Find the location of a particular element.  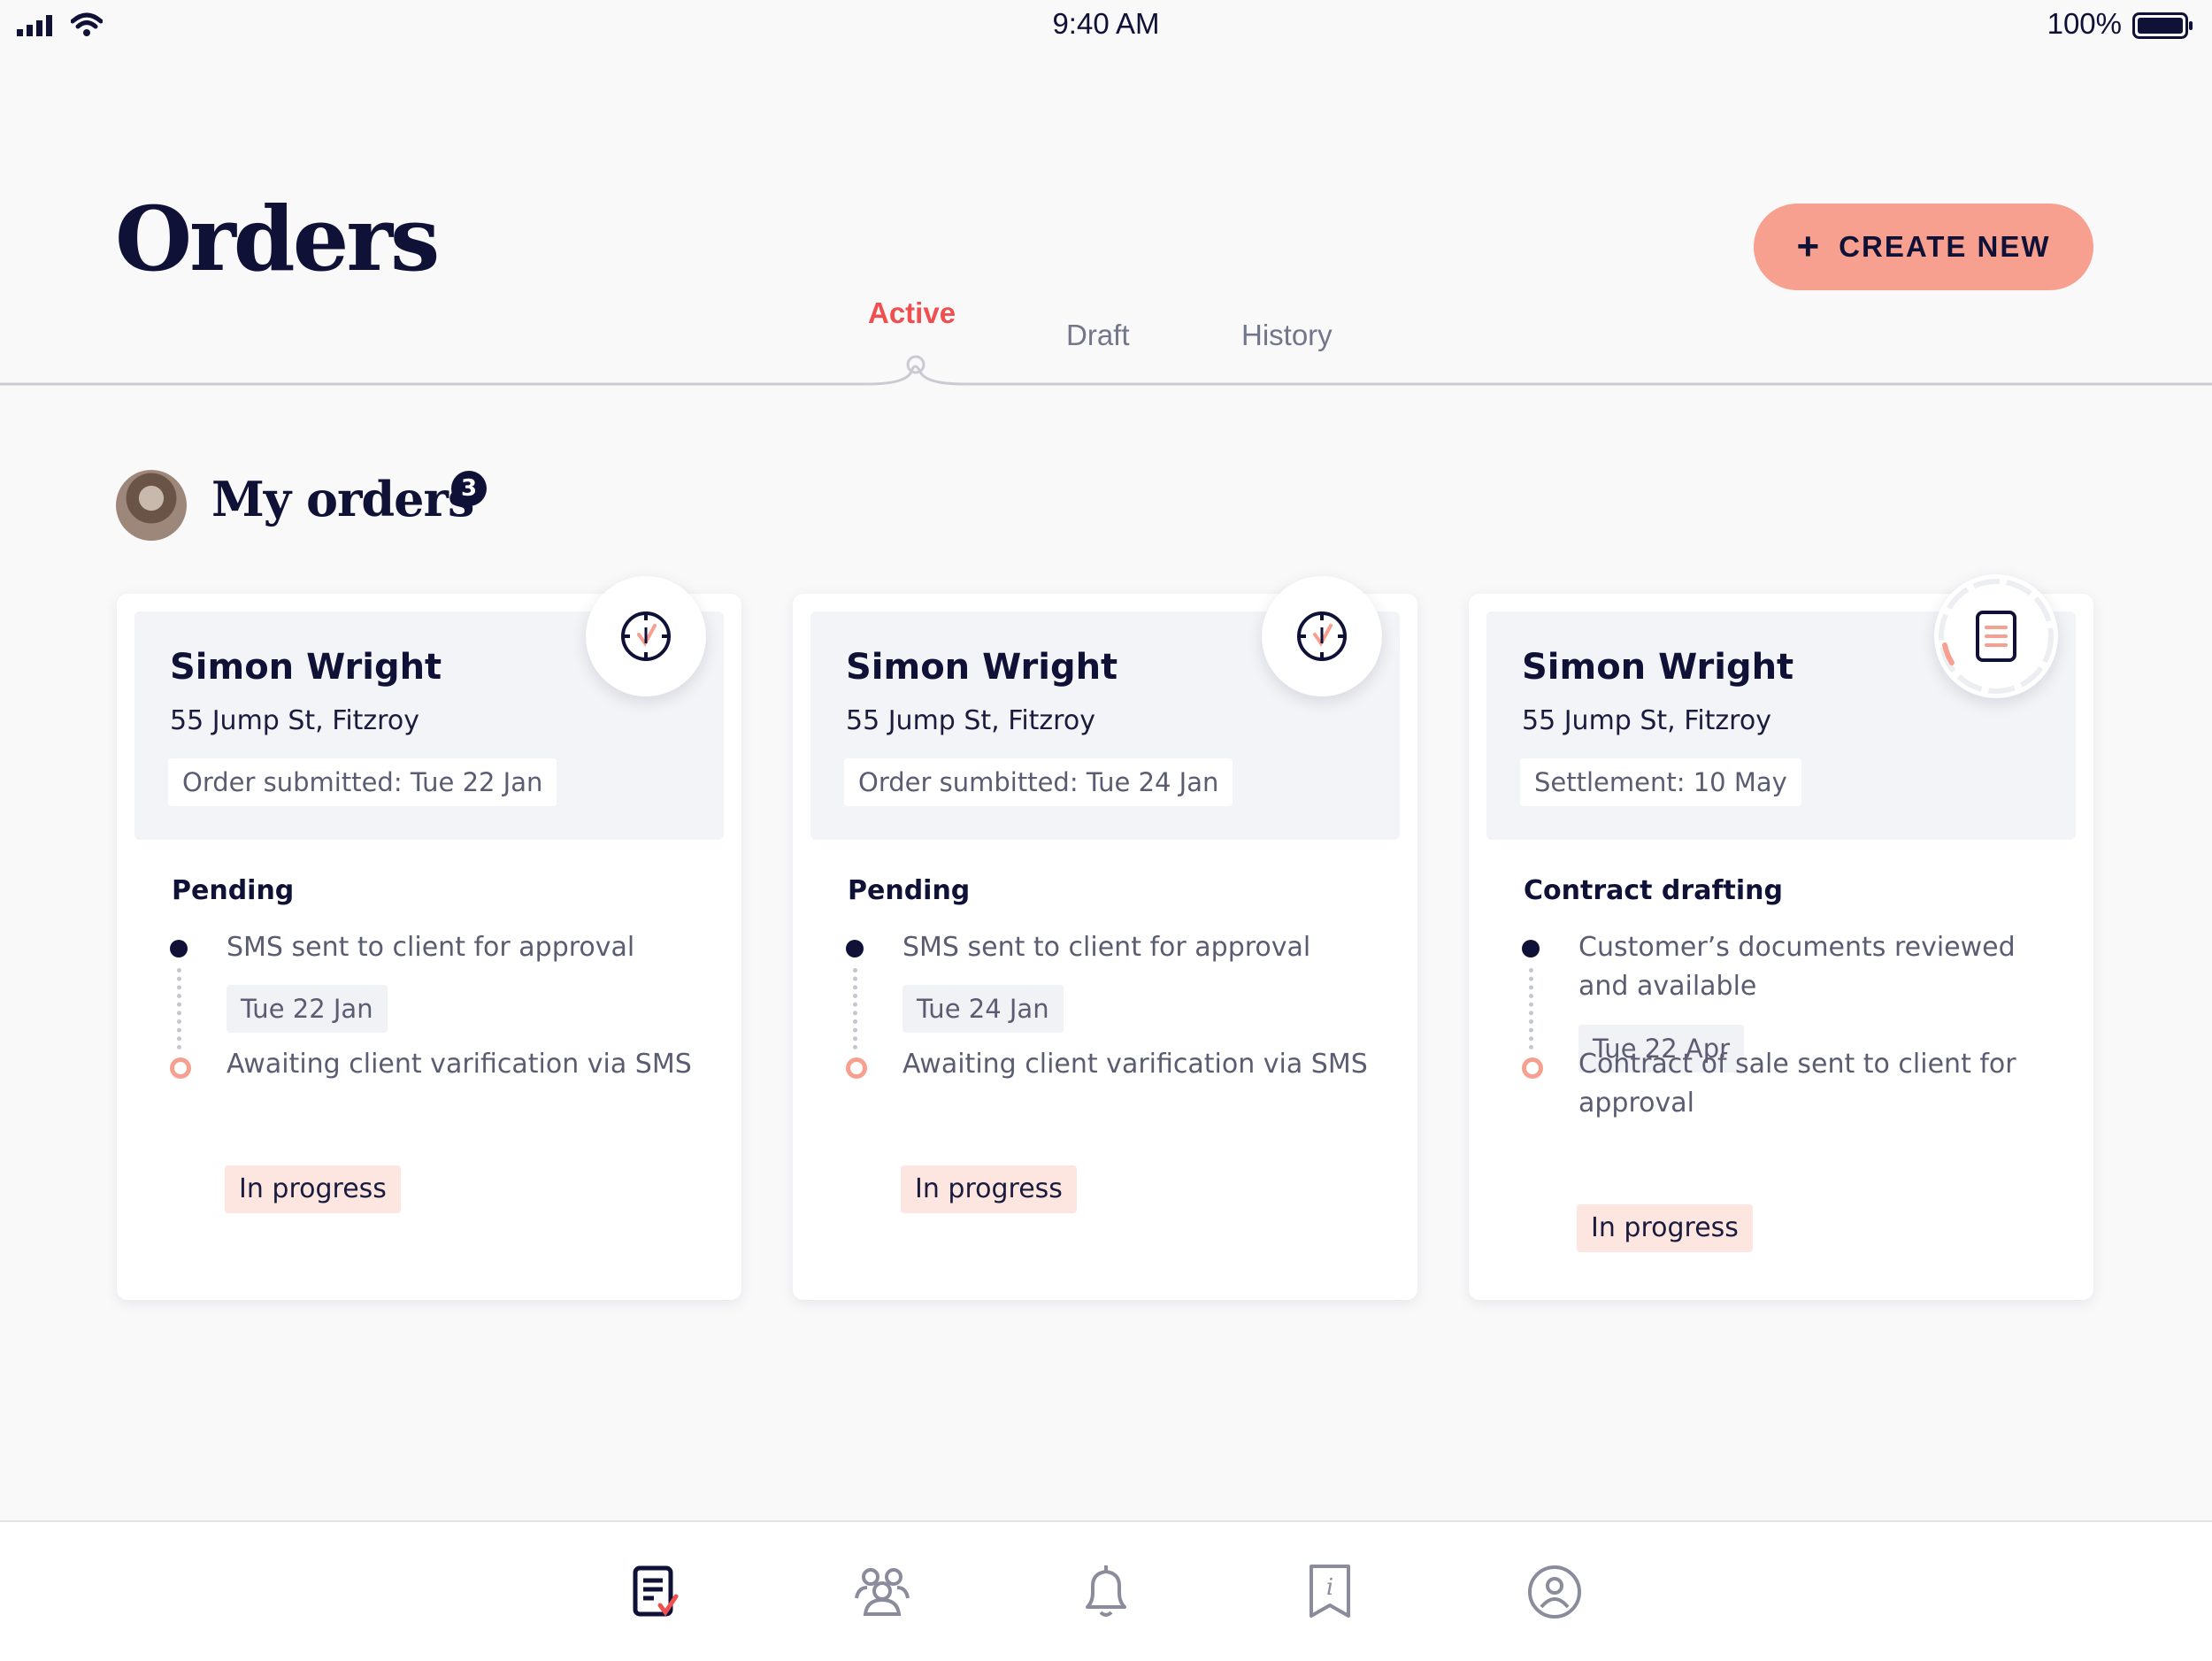

create-new-button: + CREATE NEW is located at coordinates (1924, 247).